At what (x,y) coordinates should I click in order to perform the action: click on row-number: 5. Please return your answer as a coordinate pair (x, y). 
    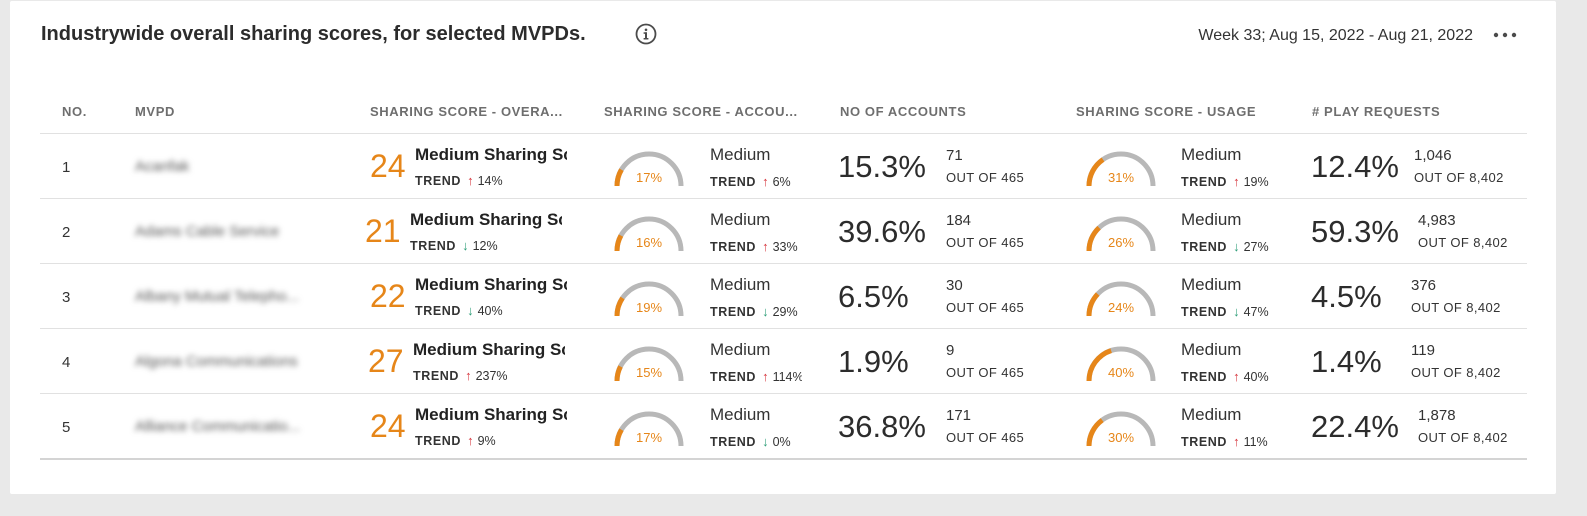
    Looking at the image, I should click on (66, 427).